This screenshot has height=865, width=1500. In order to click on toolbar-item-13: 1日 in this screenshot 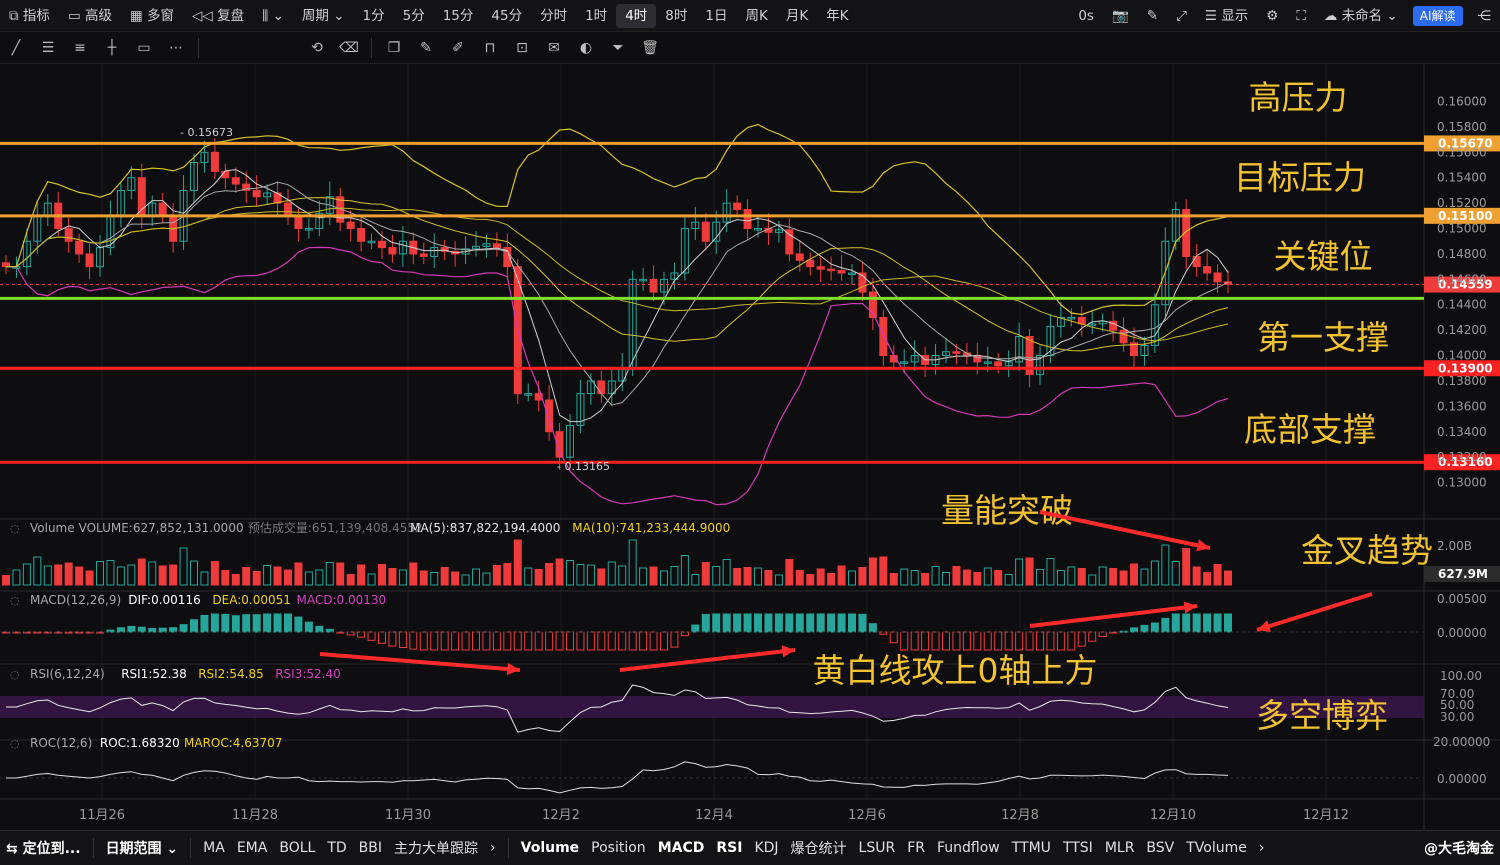, I will do `click(716, 16)`.